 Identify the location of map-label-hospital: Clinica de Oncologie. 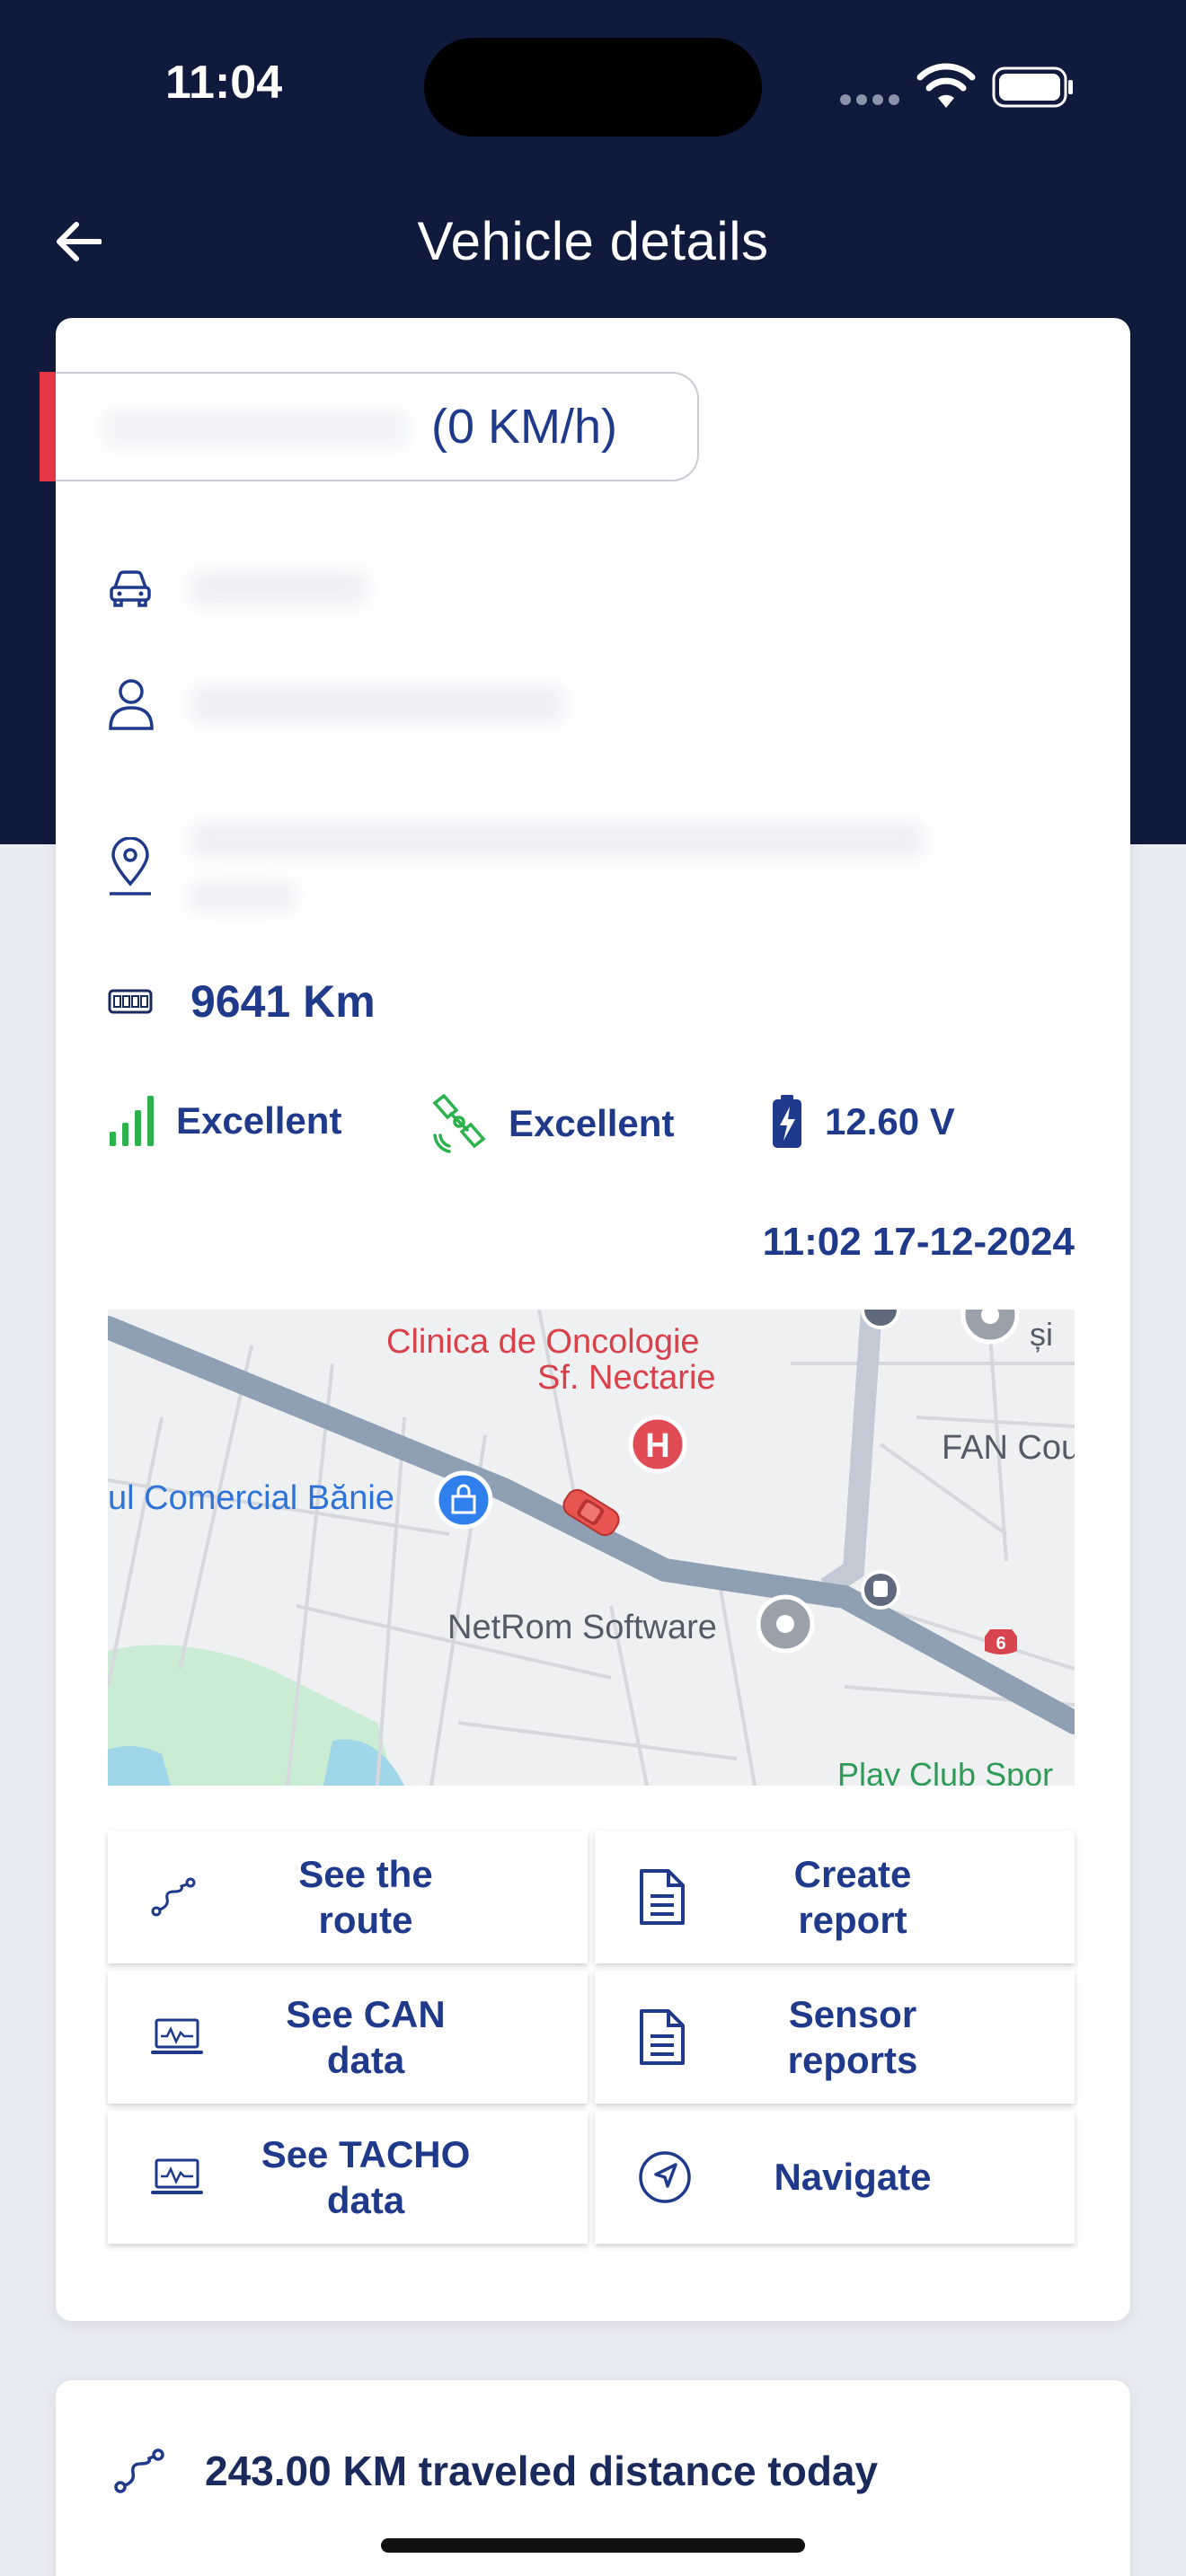
(543, 1342).